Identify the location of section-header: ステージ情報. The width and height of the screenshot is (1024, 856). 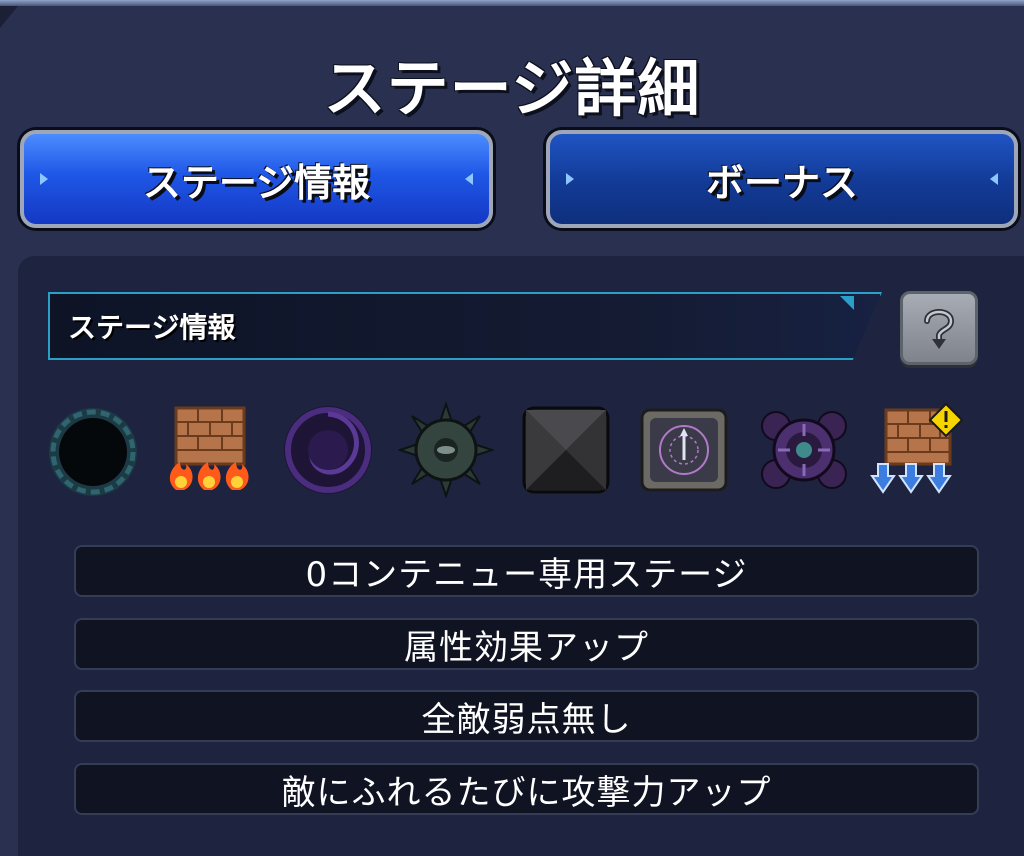
(465, 326).